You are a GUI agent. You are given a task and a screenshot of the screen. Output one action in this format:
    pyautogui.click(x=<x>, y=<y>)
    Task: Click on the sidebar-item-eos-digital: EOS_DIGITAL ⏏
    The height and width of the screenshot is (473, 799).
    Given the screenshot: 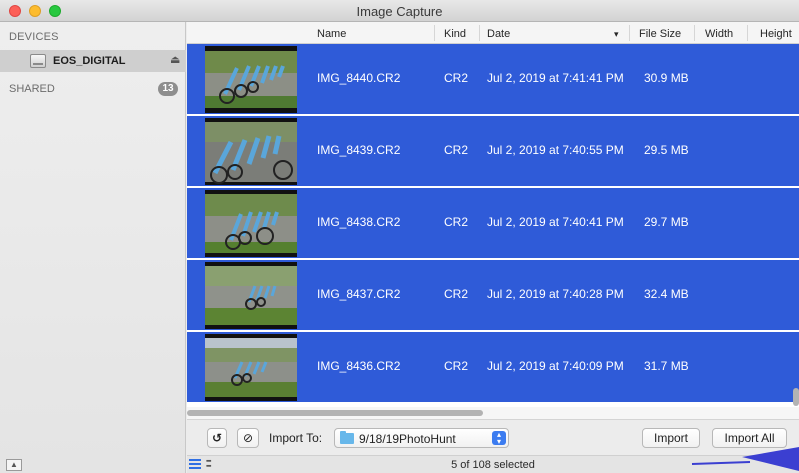 What is the action you would take?
    pyautogui.click(x=93, y=61)
    